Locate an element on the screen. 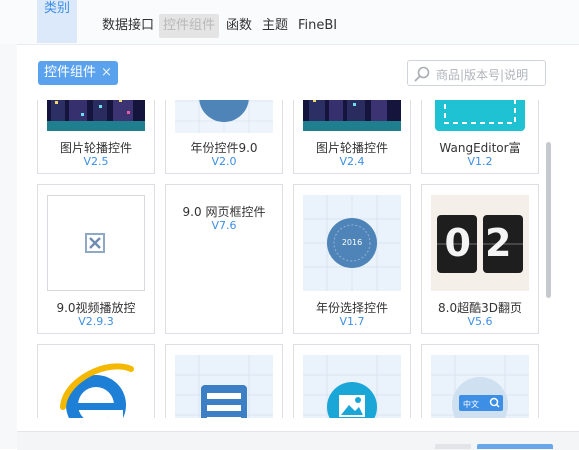 This screenshot has height=450, width=579. year-text: 2016 is located at coordinates (352, 242).